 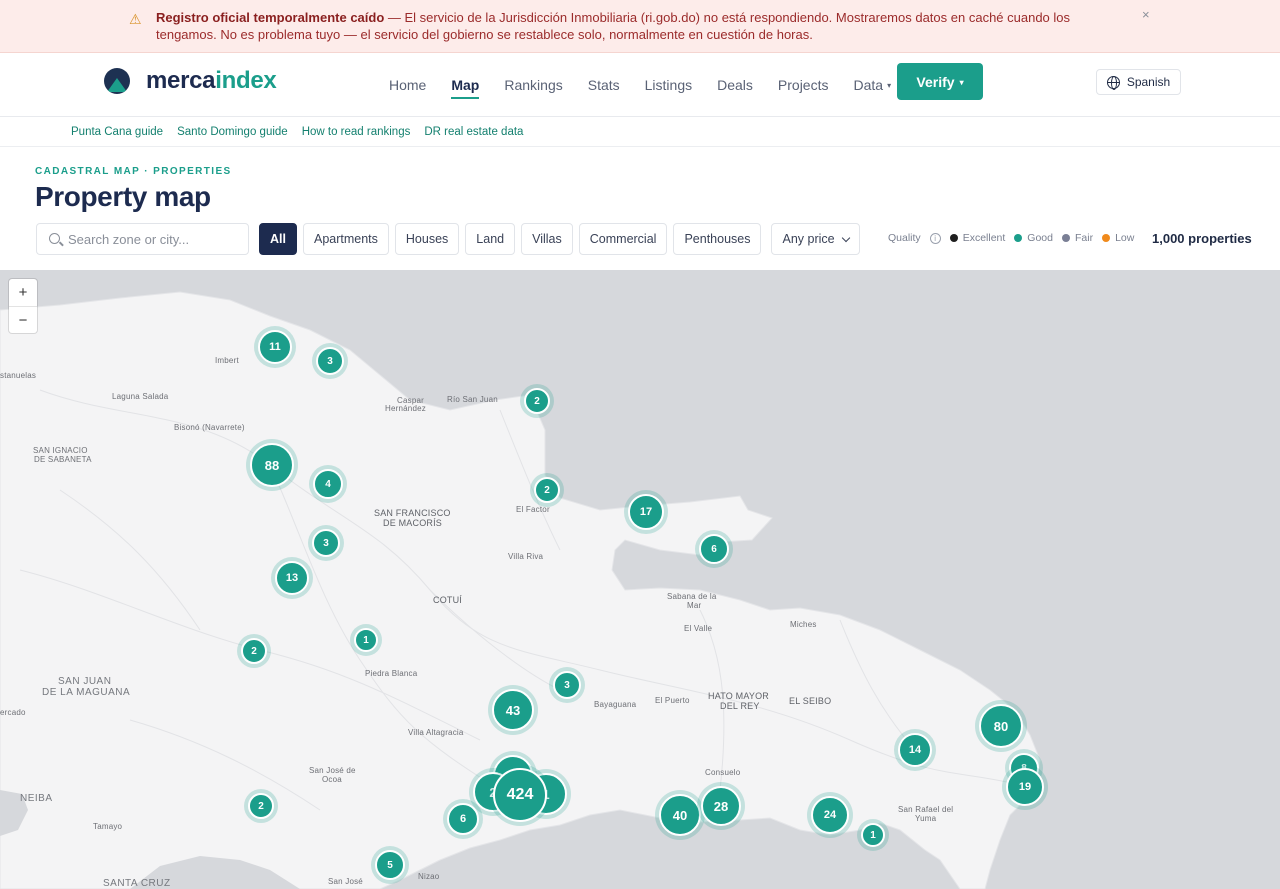 What do you see at coordinates (1118, 238) in the screenshot?
I see `quality-low: Low` at bounding box center [1118, 238].